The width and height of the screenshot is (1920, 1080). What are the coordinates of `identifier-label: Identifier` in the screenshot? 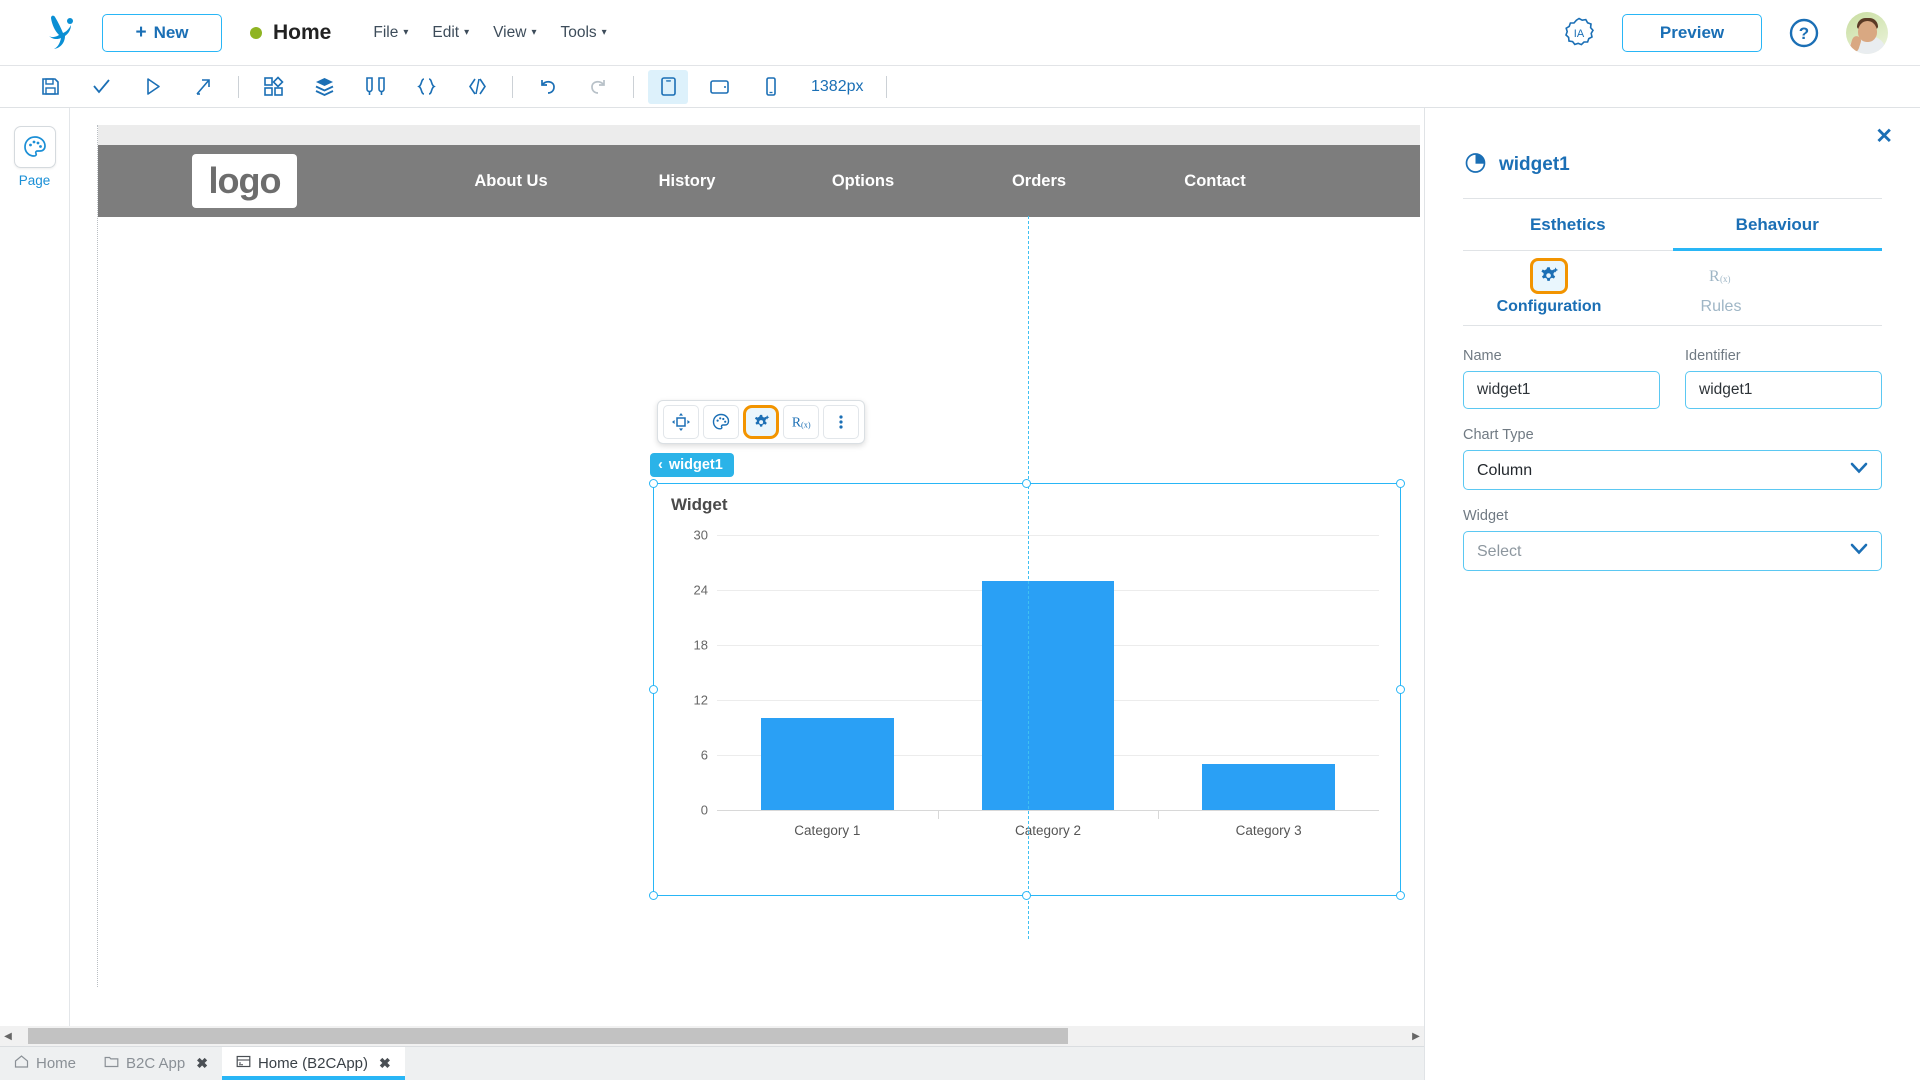 It's located at (1713, 356).